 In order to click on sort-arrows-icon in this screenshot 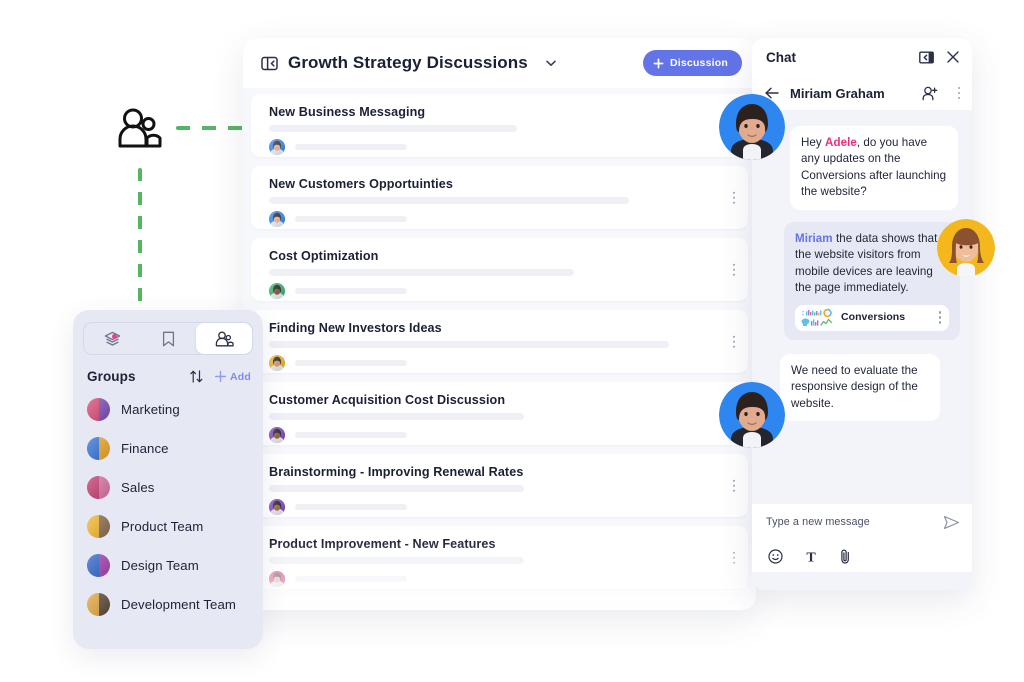, I will do `click(196, 376)`.